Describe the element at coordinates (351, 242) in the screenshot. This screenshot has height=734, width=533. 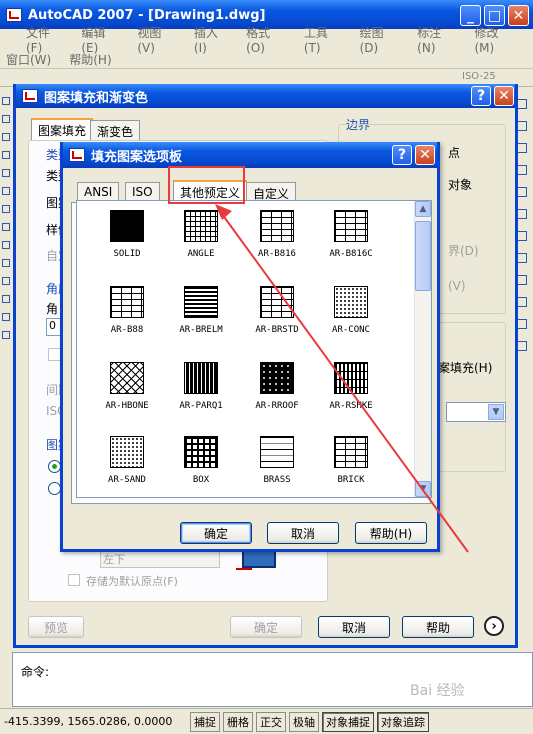
I see `pattern-cell: AR-B816C` at that location.